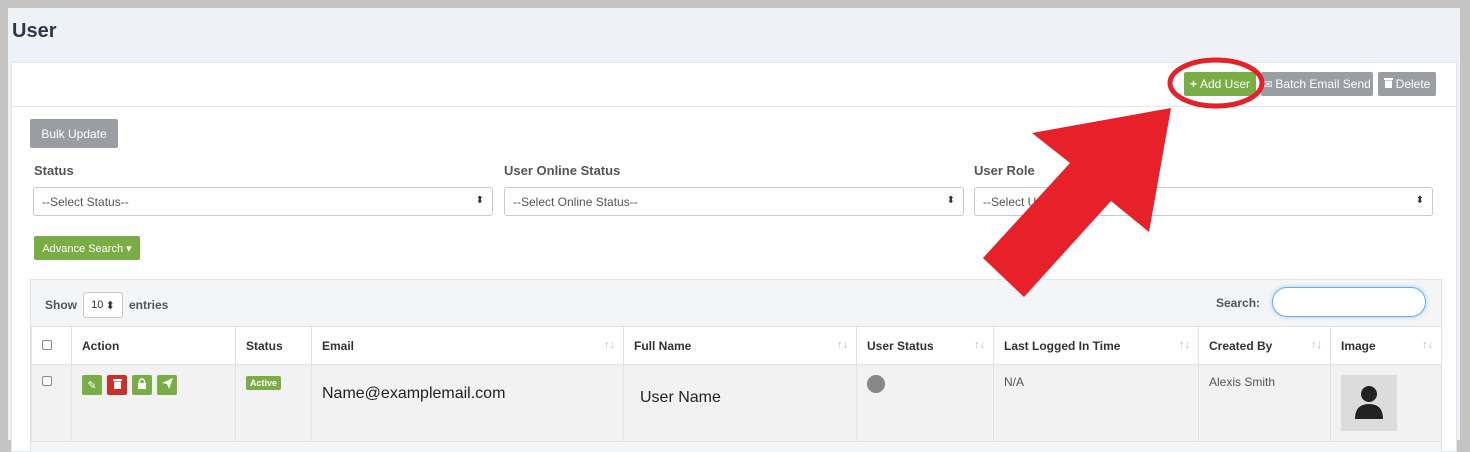  What do you see at coordinates (74, 133) in the screenshot?
I see `bulk-update-button: Bulk Update` at bounding box center [74, 133].